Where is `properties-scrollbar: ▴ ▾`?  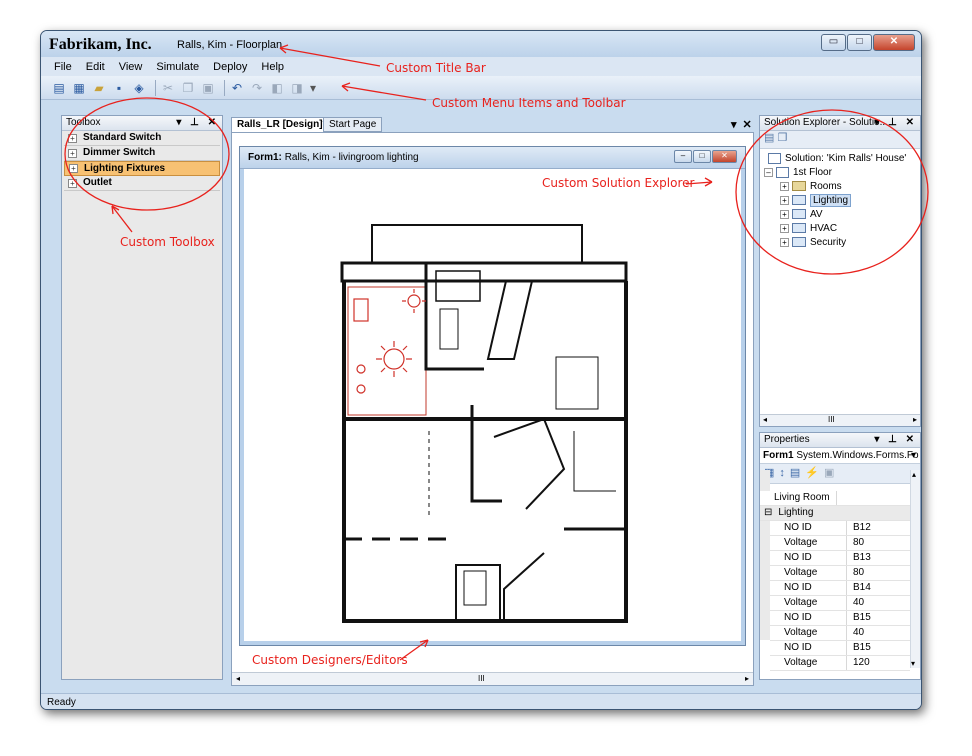 properties-scrollbar: ▴ ▾ is located at coordinates (915, 569).